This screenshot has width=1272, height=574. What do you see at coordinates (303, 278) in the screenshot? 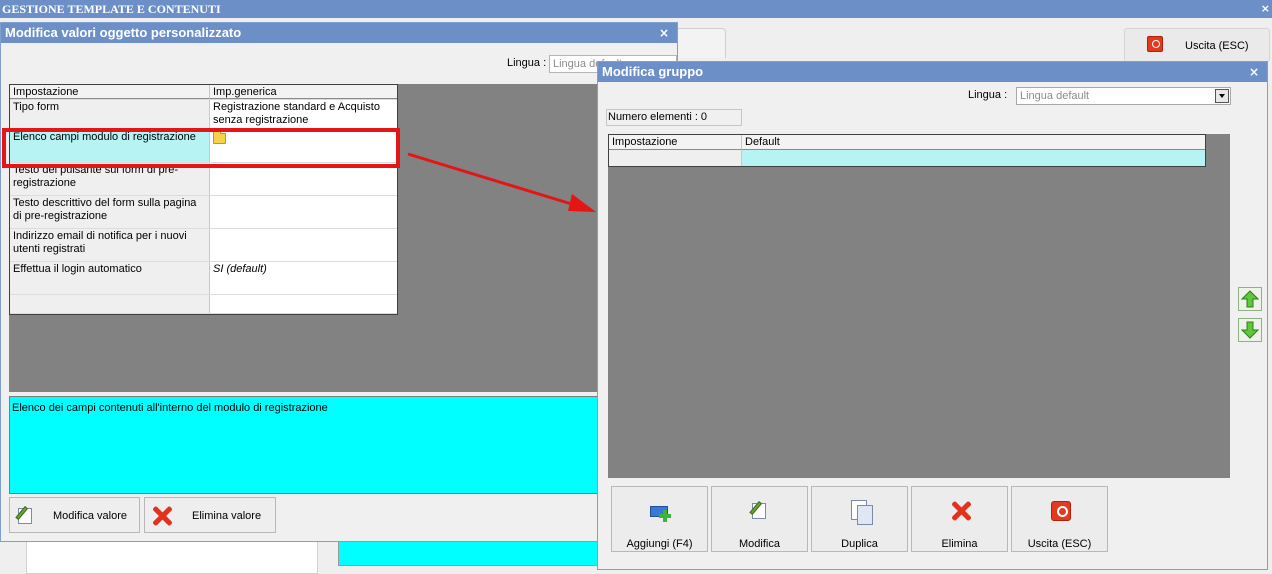
I see `row-value: SI (default)` at bounding box center [303, 278].